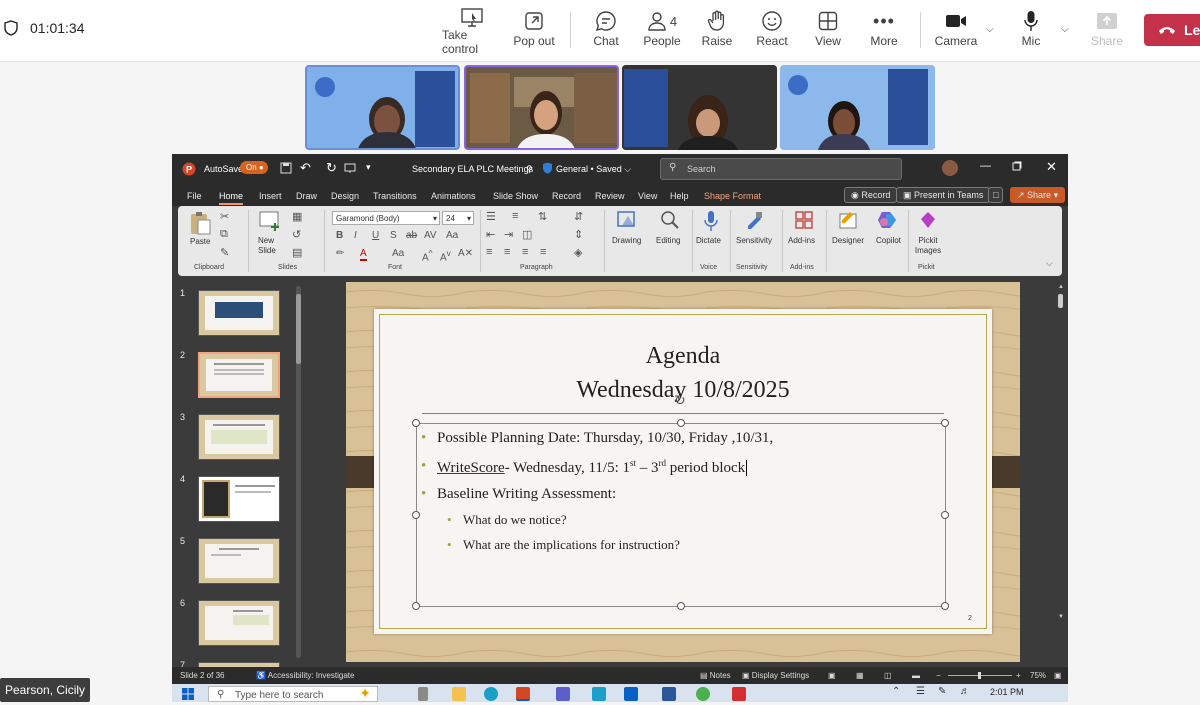  What do you see at coordinates (453, 196) in the screenshot?
I see `tab-animations: Animations` at bounding box center [453, 196].